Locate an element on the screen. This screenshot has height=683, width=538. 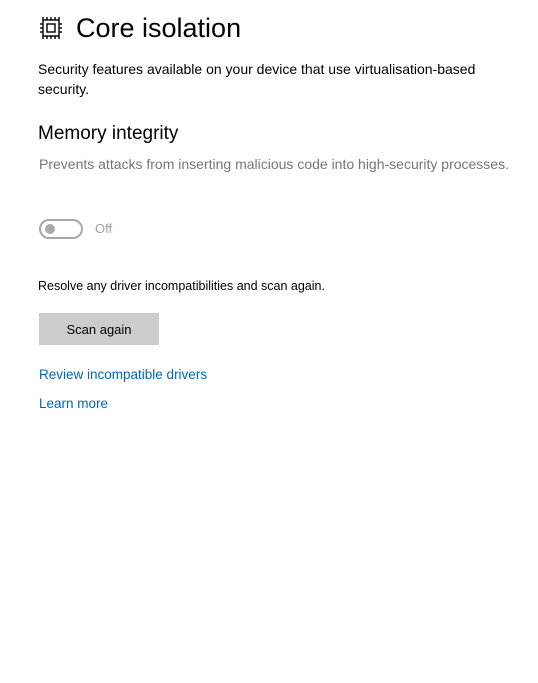
memory-integrity-toggle-row: Off is located at coordinates (75, 229).